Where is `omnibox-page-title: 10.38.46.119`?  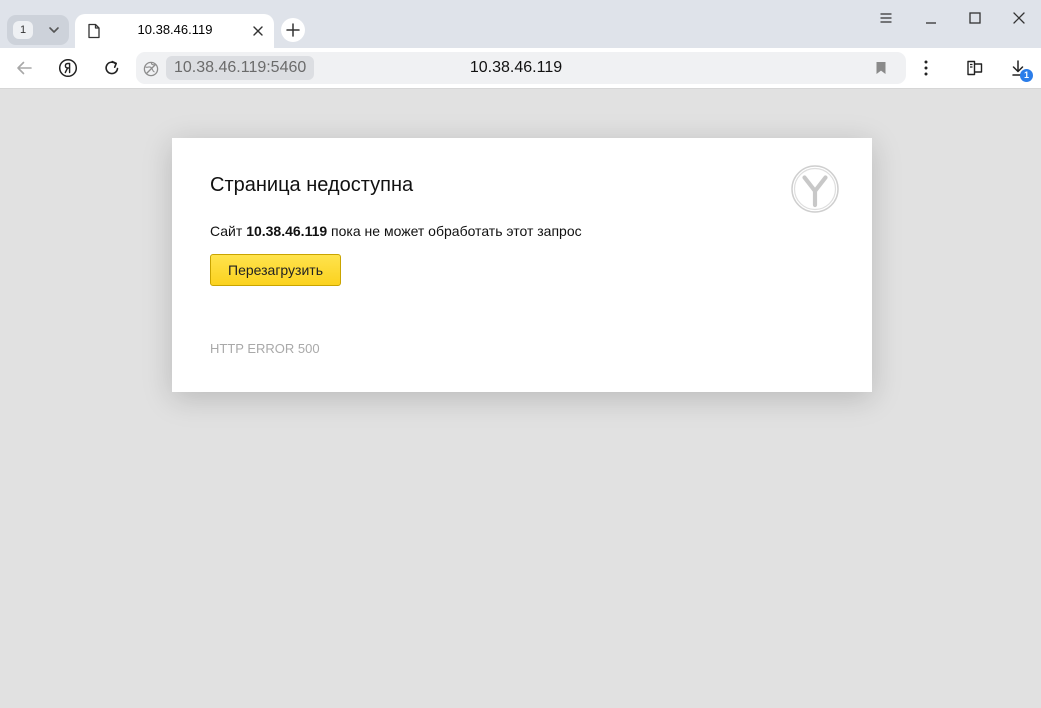 omnibox-page-title: 10.38.46.119 is located at coordinates (516, 68).